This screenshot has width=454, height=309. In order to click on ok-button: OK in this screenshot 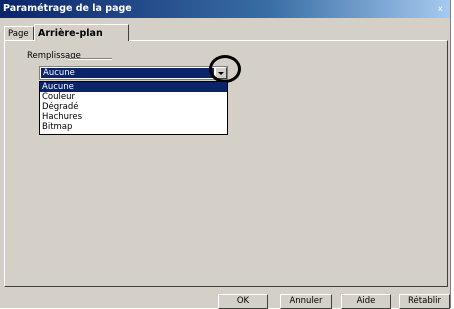, I will do `click(243, 301)`.